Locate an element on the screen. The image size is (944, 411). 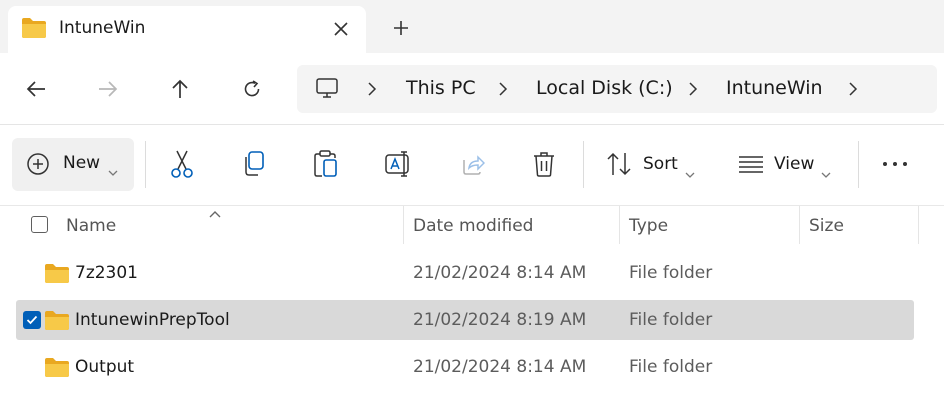
file-name: Output is located at coordinates (105, 367).